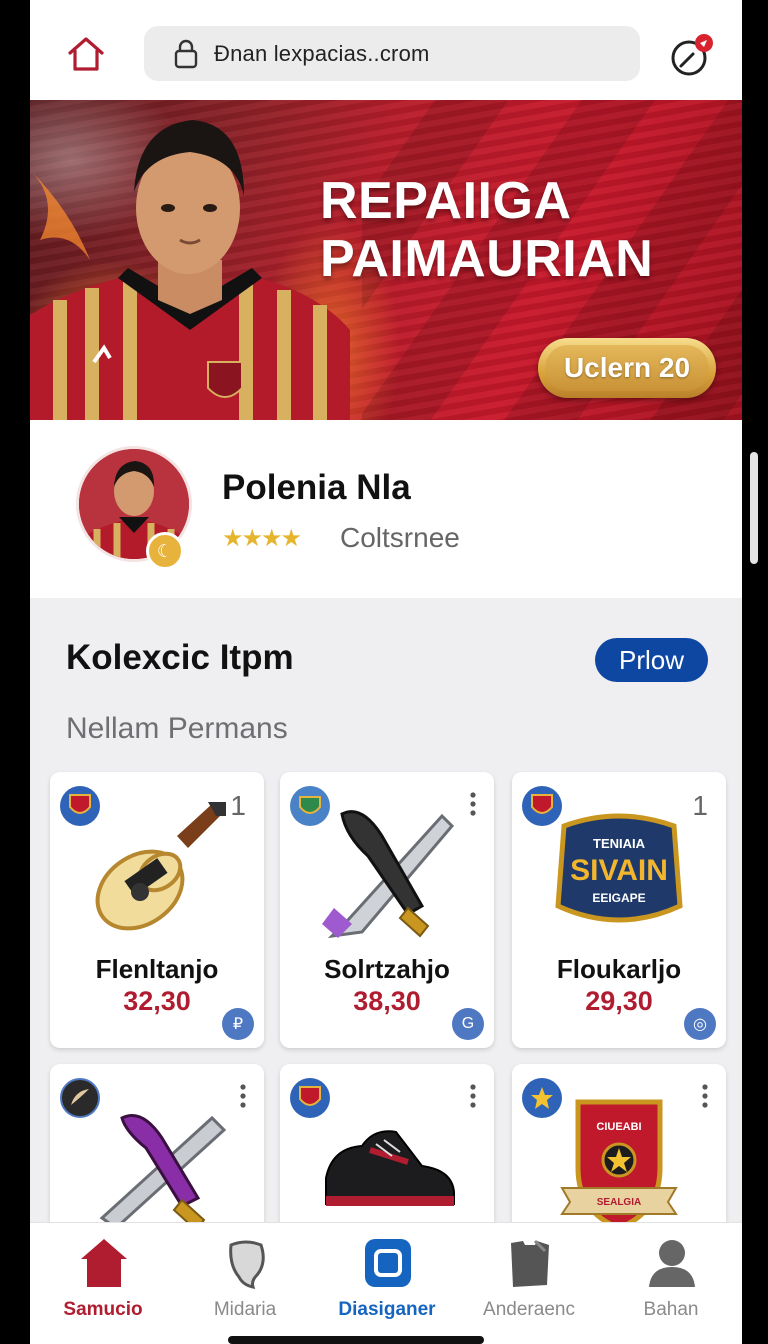  I want to click on scrollbar, so click(754, 508).